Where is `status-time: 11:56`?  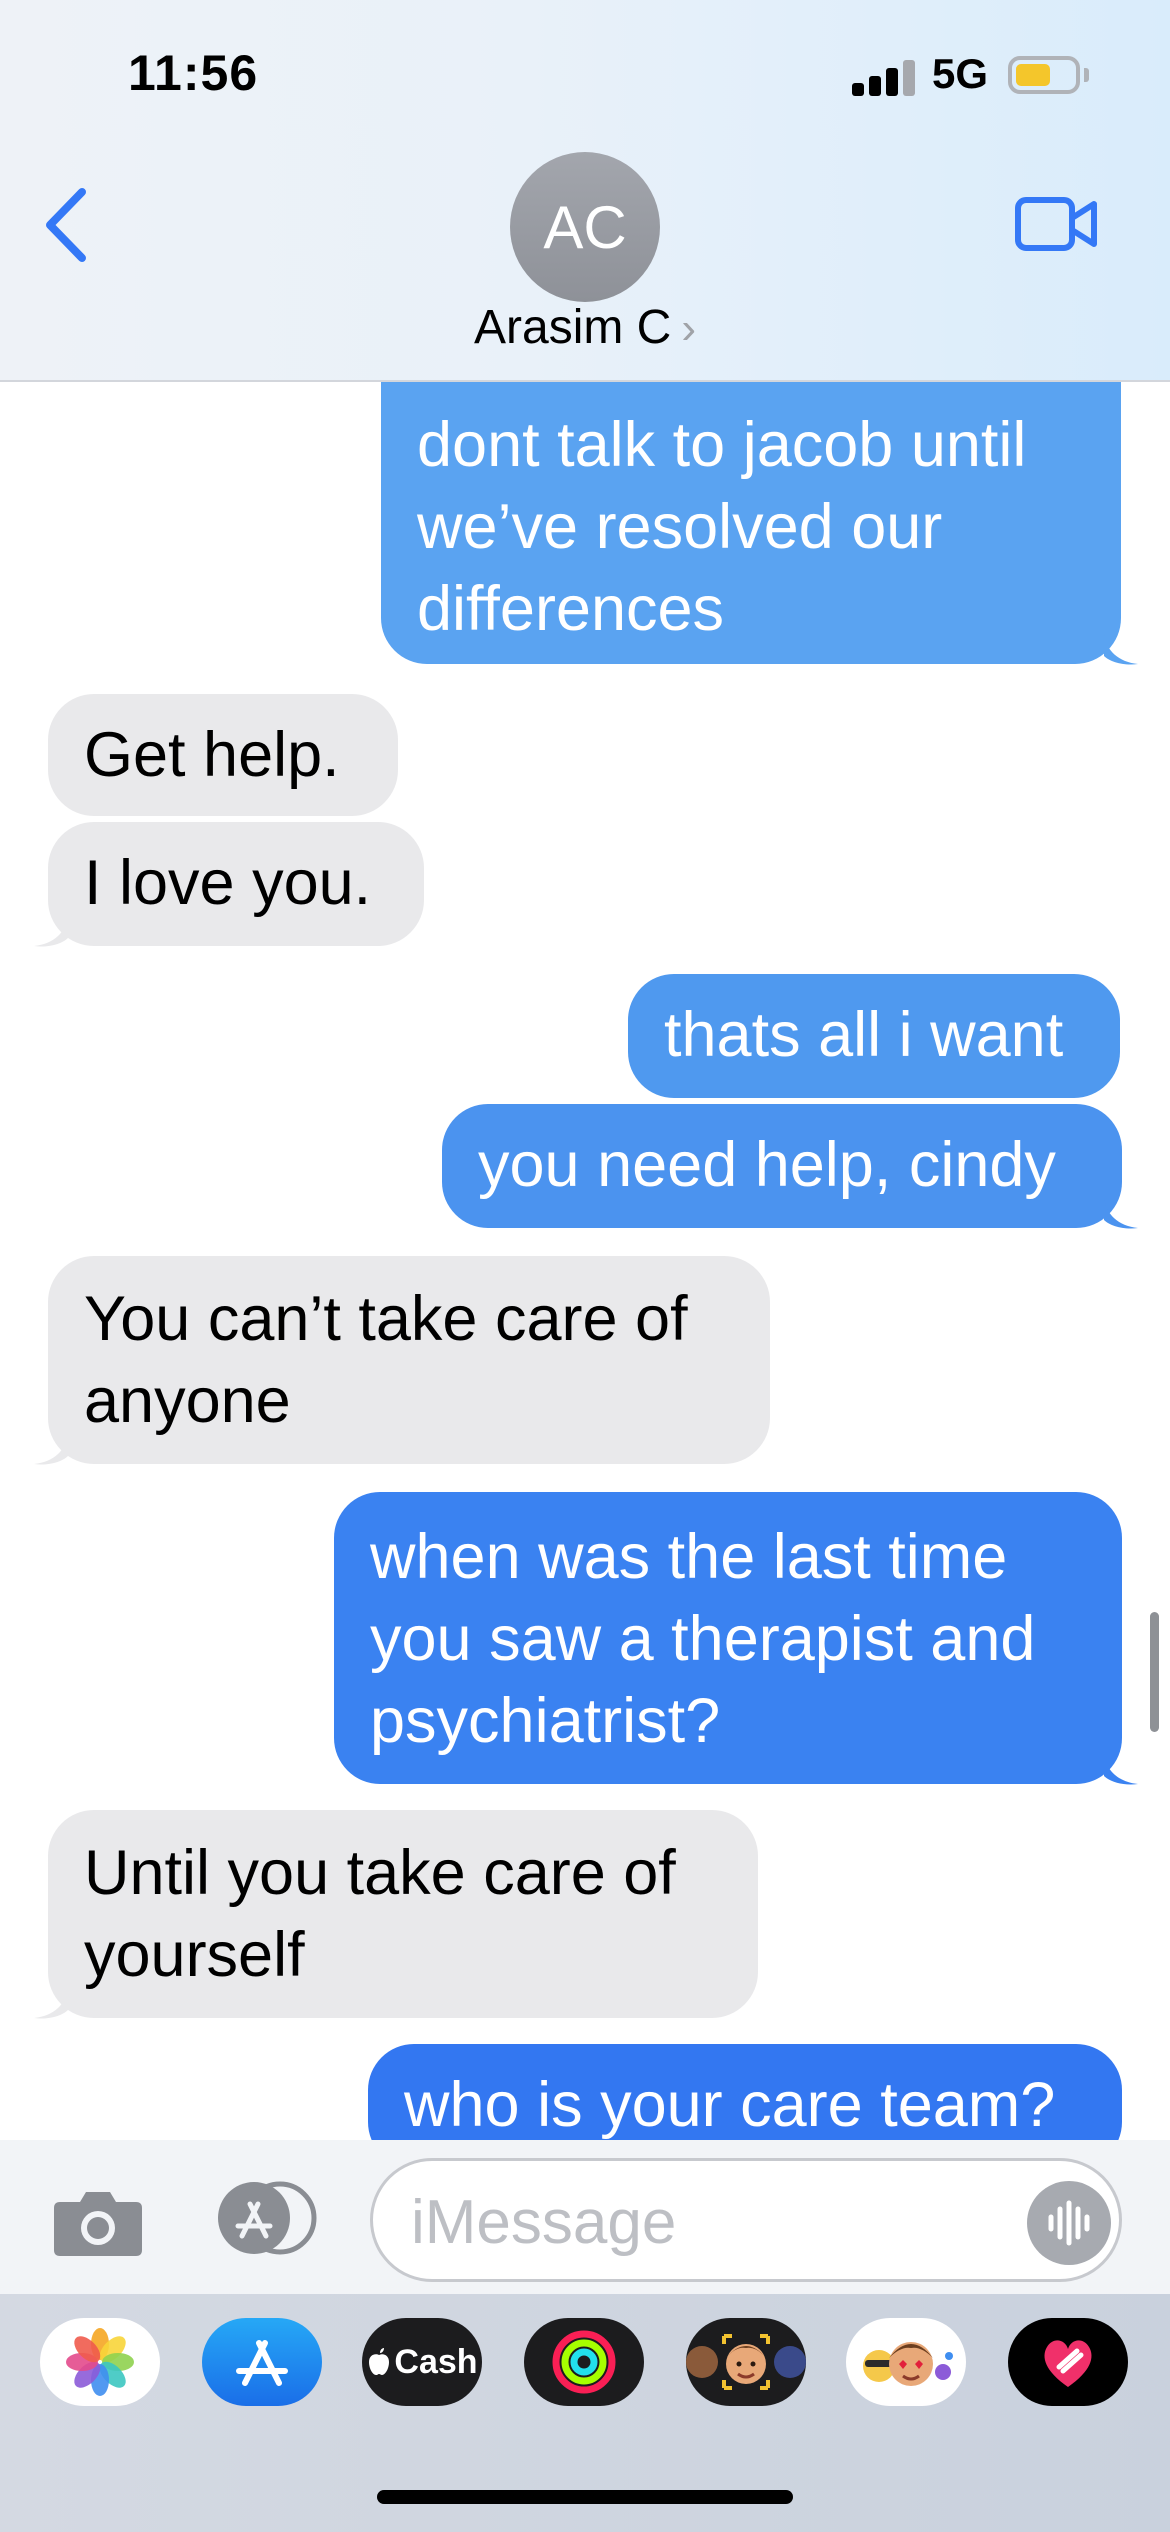 status-time: 11:56 is located at coordinates (193, 73).